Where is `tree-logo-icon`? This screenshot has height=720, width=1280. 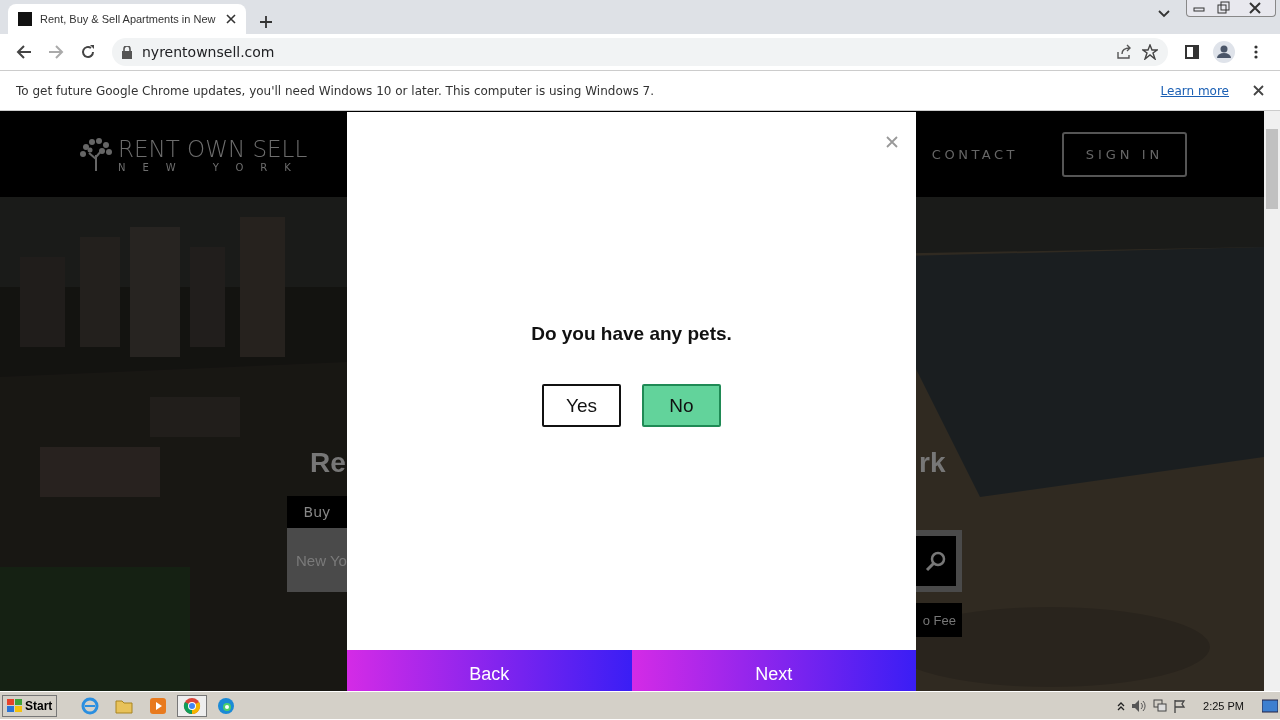 tree-logo-icon is located at coordinates (96, 154).